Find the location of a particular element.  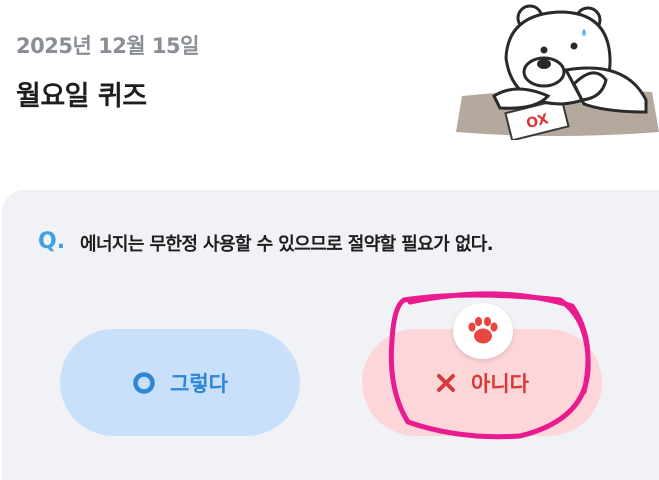

answer-no-label: 아니다 is located at coordinates (500, 383).